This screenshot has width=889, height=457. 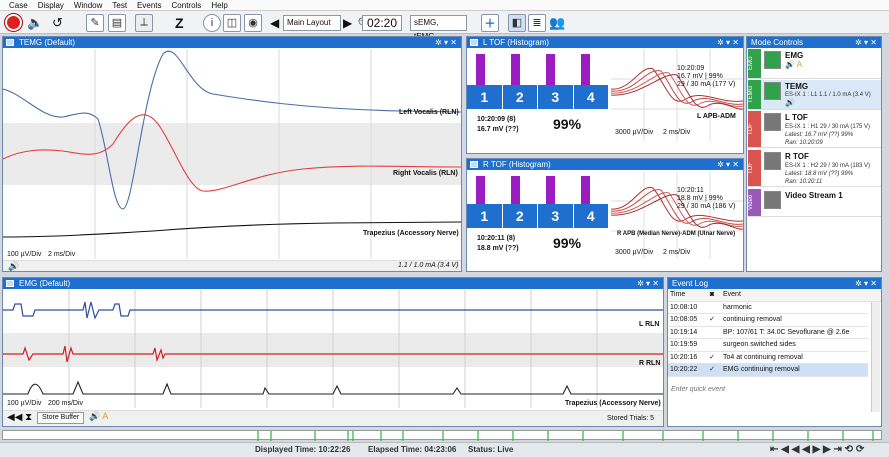 What do you see at coordinates (442, 435) in the screenshot?
I see `timeline-bar` at bounding box center [442, 435].